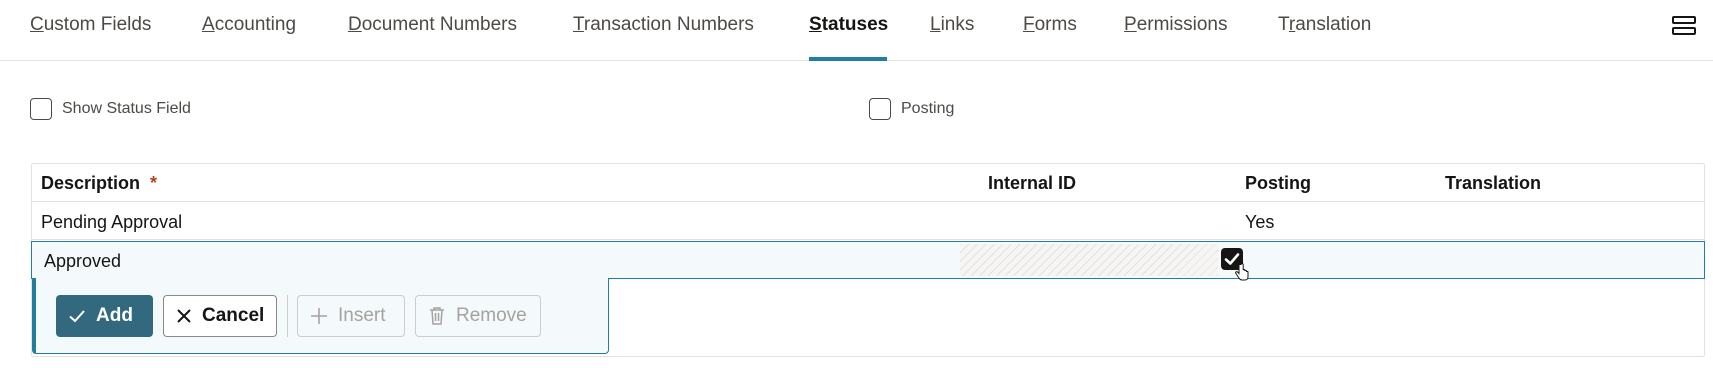 The height and width of the screenshot is (371, 1713). What do you see at coordinates (362, 315) in the screenshot?
I see `insert-button-label: Insert` at bounding box center [362, 315].